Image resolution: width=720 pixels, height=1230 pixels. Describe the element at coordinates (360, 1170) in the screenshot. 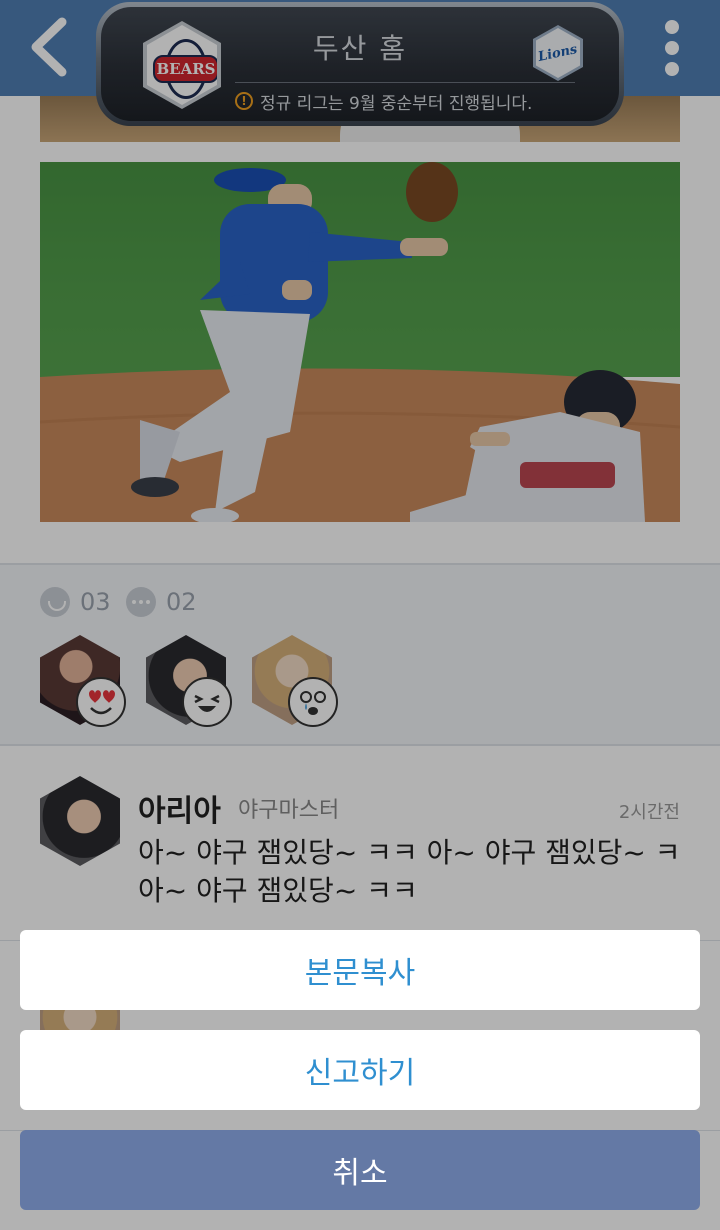

I see `cancel-button: 취소` at that location.